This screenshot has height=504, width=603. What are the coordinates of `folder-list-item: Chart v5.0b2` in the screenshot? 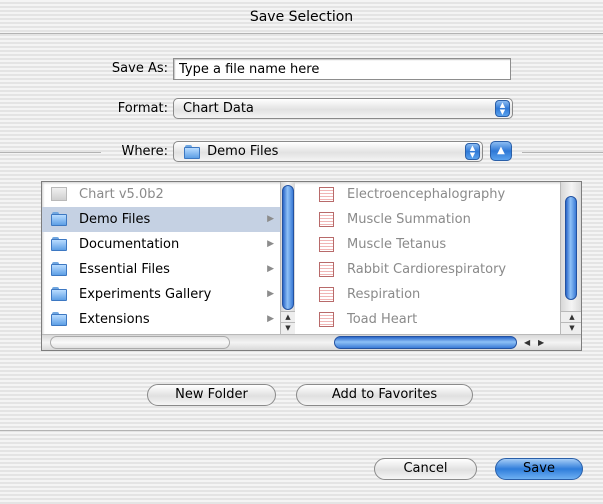 It's located at (161, 194).